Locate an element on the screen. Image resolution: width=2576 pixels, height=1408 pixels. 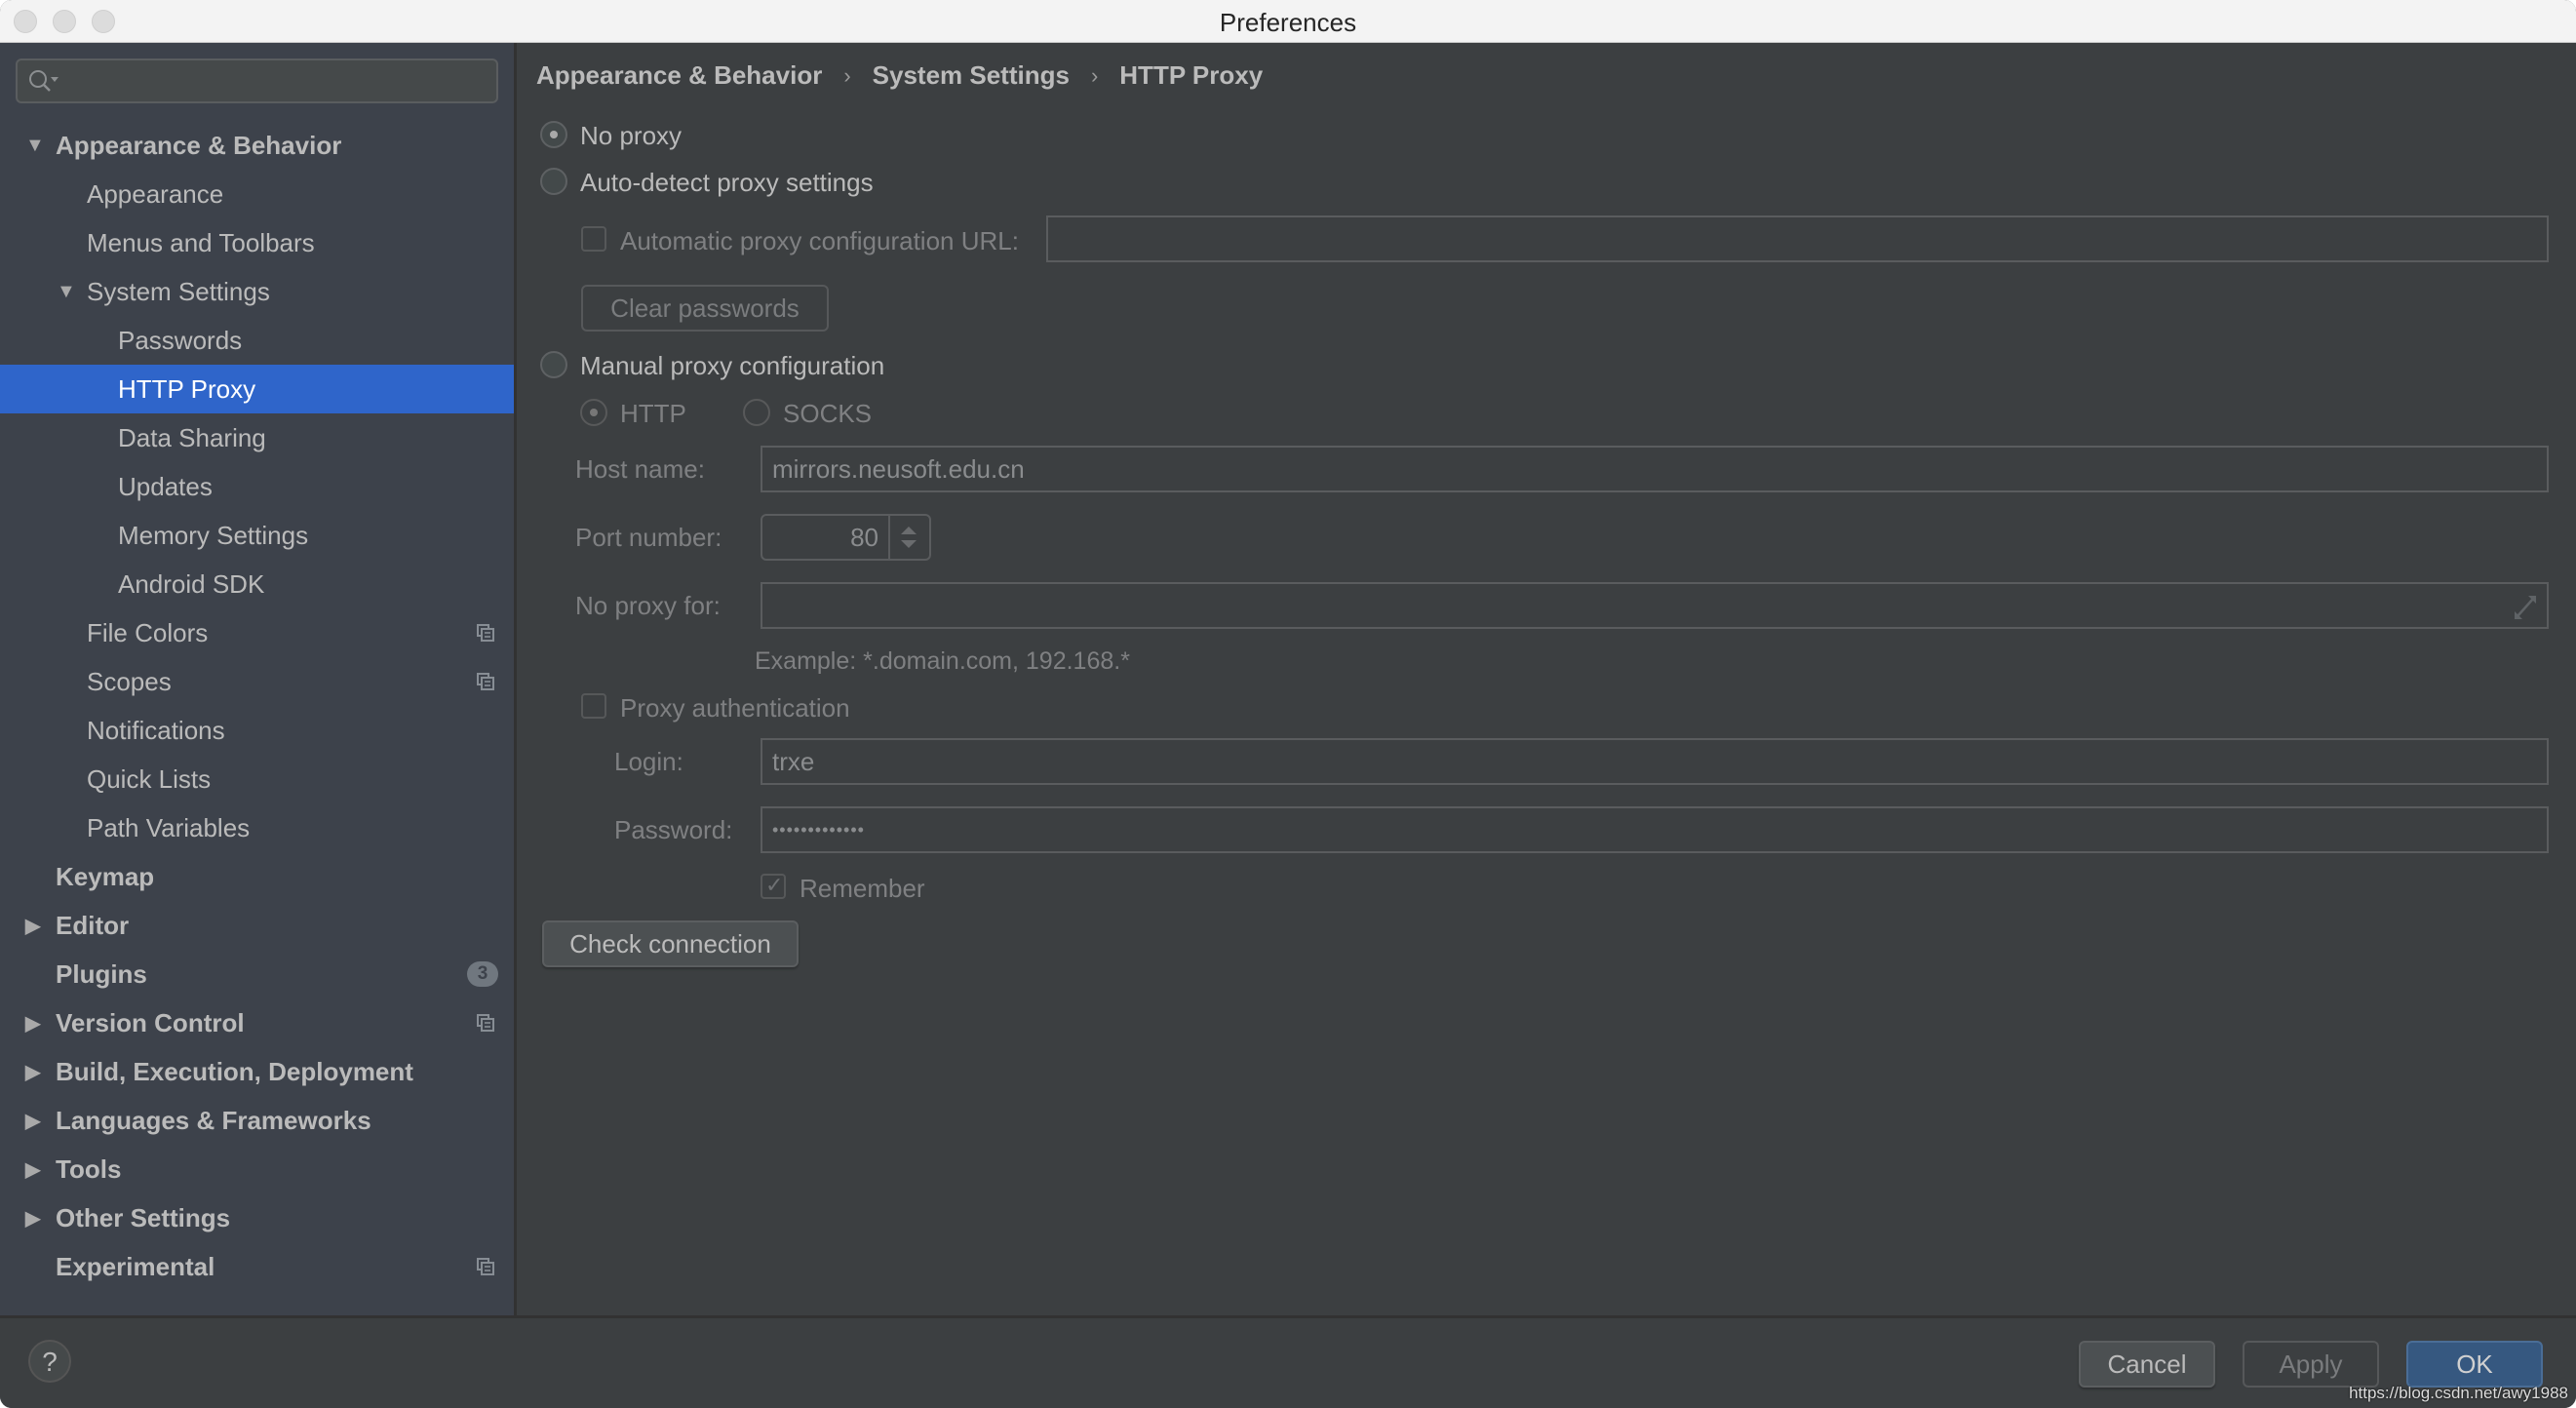
sidebar-item-label: Languages & Frameworks is located at coordinates (213, 1120).